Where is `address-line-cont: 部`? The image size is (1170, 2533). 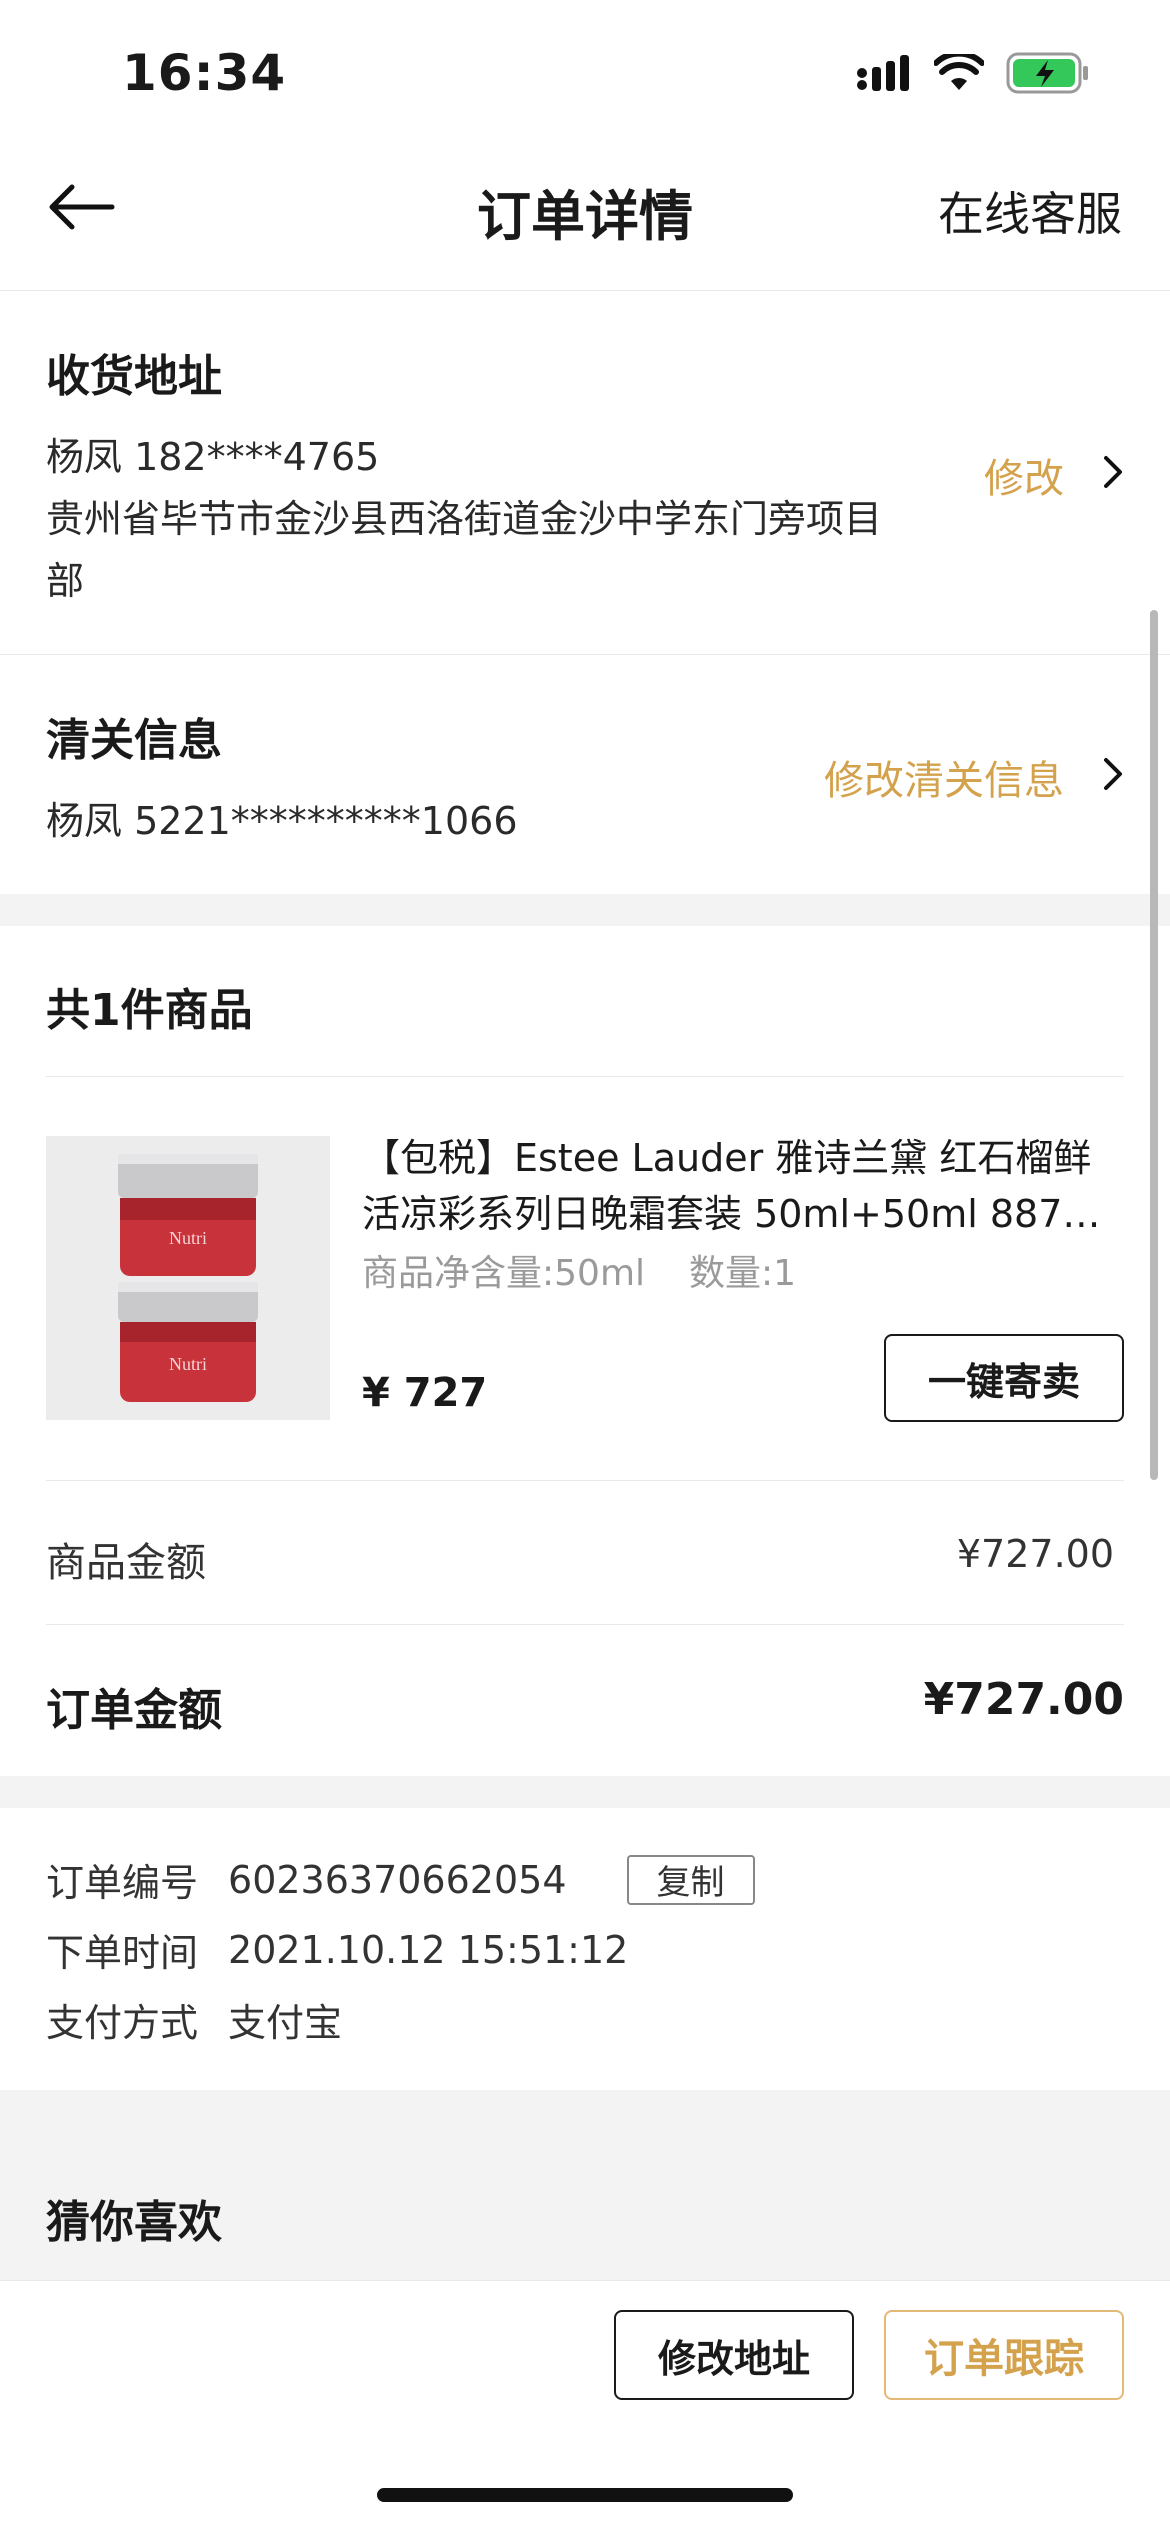 address-line-cont: 部 is located at coordinates (65, 581).